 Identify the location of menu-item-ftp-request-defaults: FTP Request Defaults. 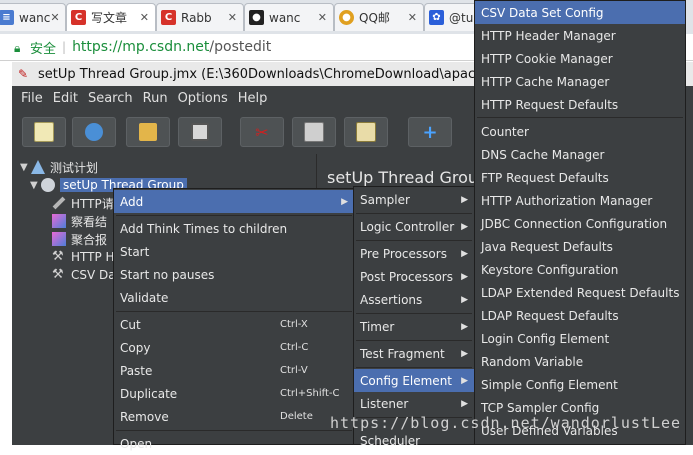
(580, 177).